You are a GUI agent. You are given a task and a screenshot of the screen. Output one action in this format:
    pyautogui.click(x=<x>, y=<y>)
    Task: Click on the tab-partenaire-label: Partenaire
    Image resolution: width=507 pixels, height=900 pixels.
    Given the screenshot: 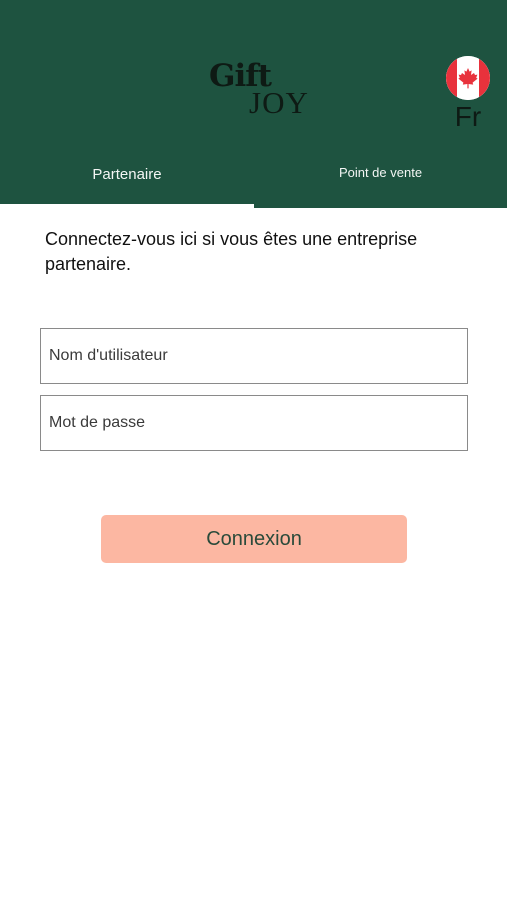 What is the action you would take?
    pyautogui.click(x=127, y=174)
    